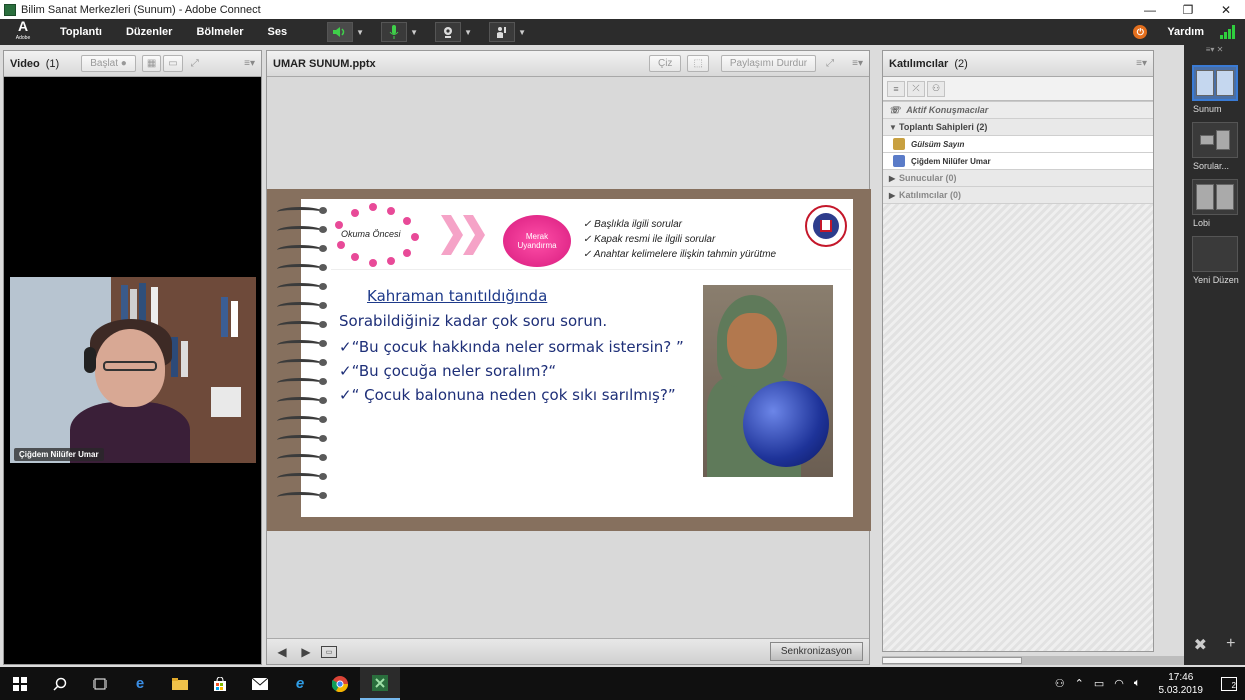  I want to click on breakout-icon: ⤫, so click(916, 88).